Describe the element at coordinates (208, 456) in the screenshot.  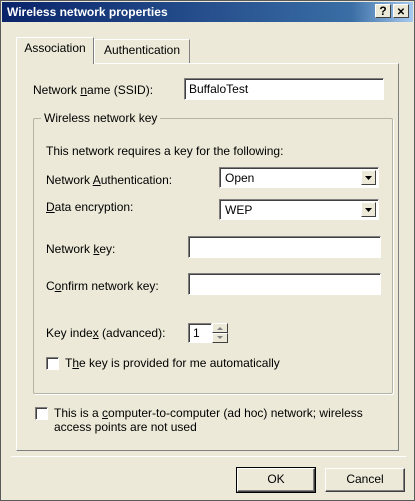
I see `bottom-separator` at that location.